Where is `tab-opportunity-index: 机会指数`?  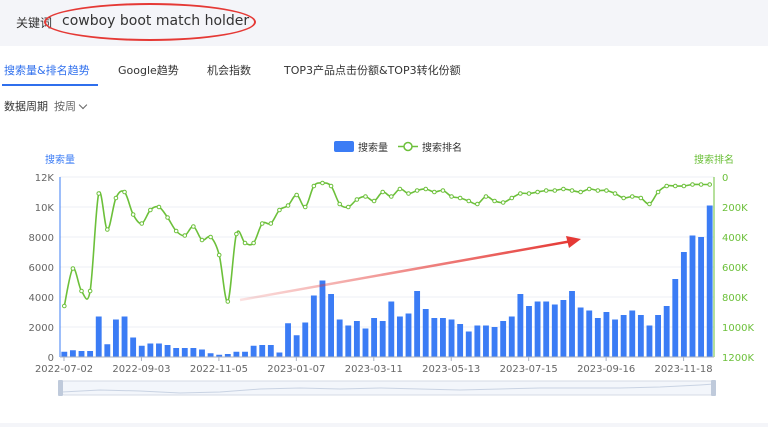 tab-opportunity-index: 机会指数 is located at coordinates (229, 70).